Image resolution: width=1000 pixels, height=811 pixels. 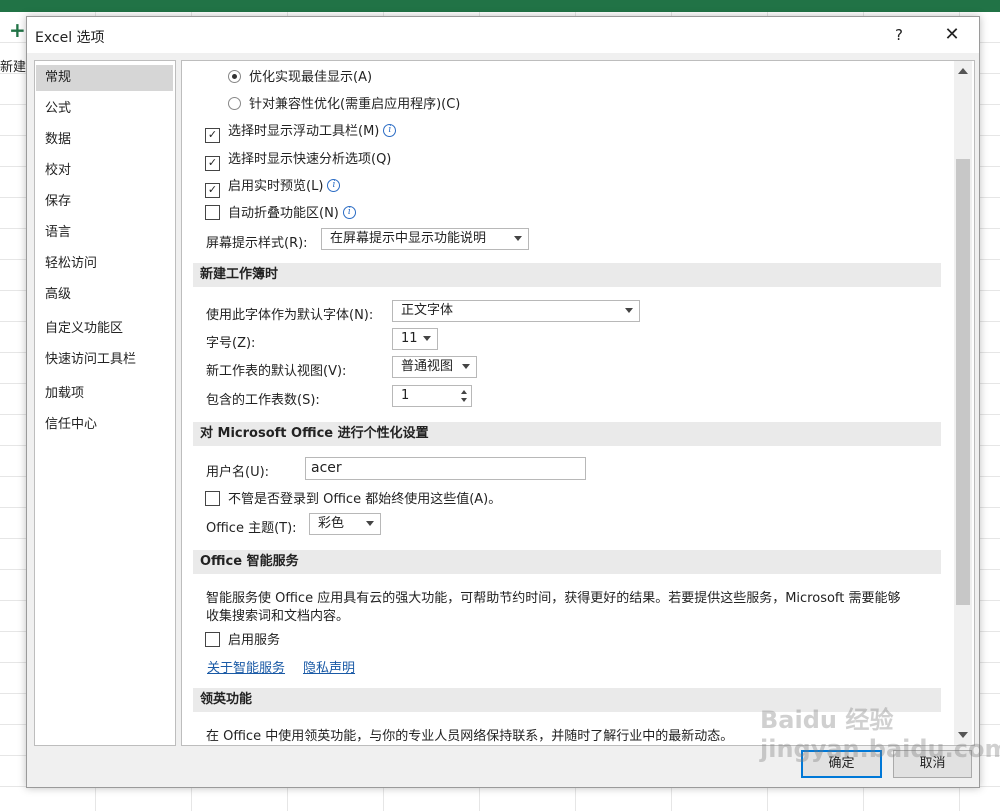 I want to click on baidu-watermark: Baidu 经验 jingyan.baidu.com, so click(x=880, y=734).